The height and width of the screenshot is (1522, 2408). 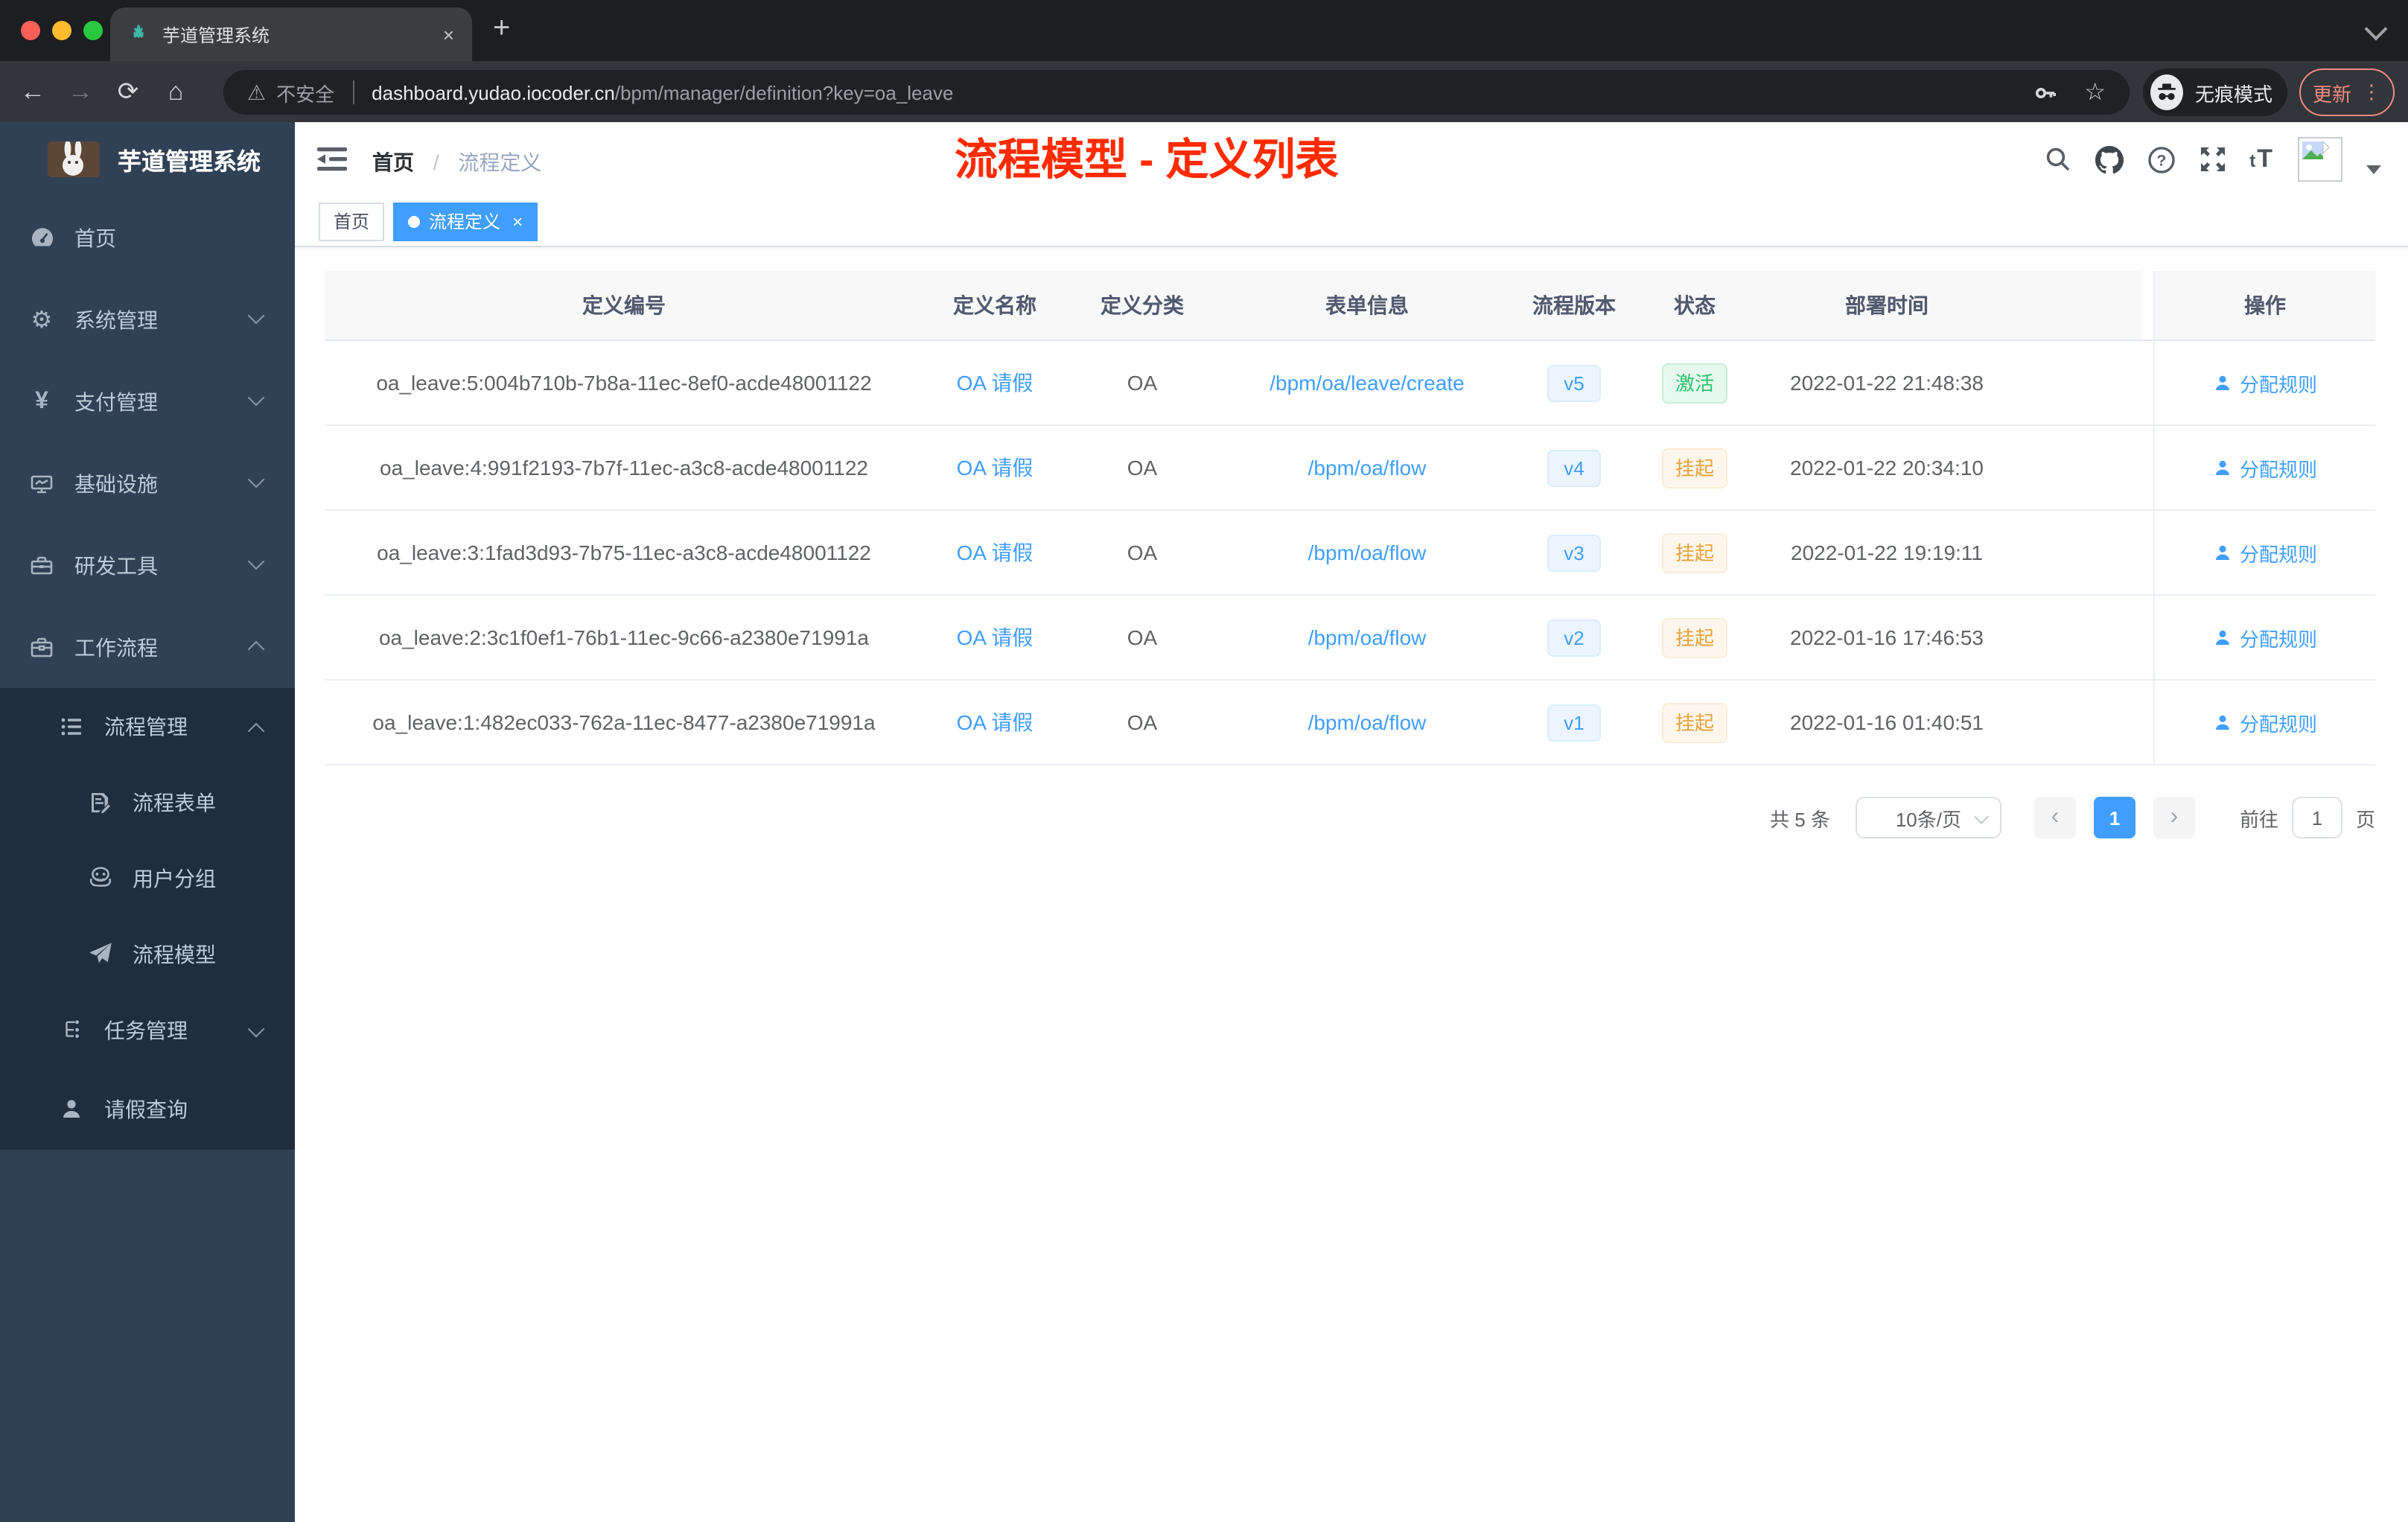 I want to click on assign-rule-label: 分配规则, so click(x=2278, y=469).